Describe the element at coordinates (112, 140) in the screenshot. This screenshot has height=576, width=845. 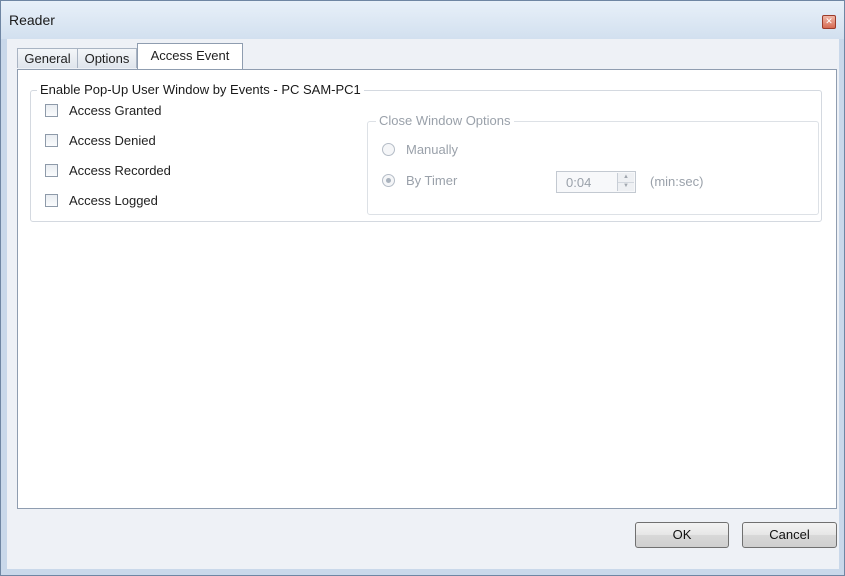
I see `checkbox-label: Access Denied` at that location.